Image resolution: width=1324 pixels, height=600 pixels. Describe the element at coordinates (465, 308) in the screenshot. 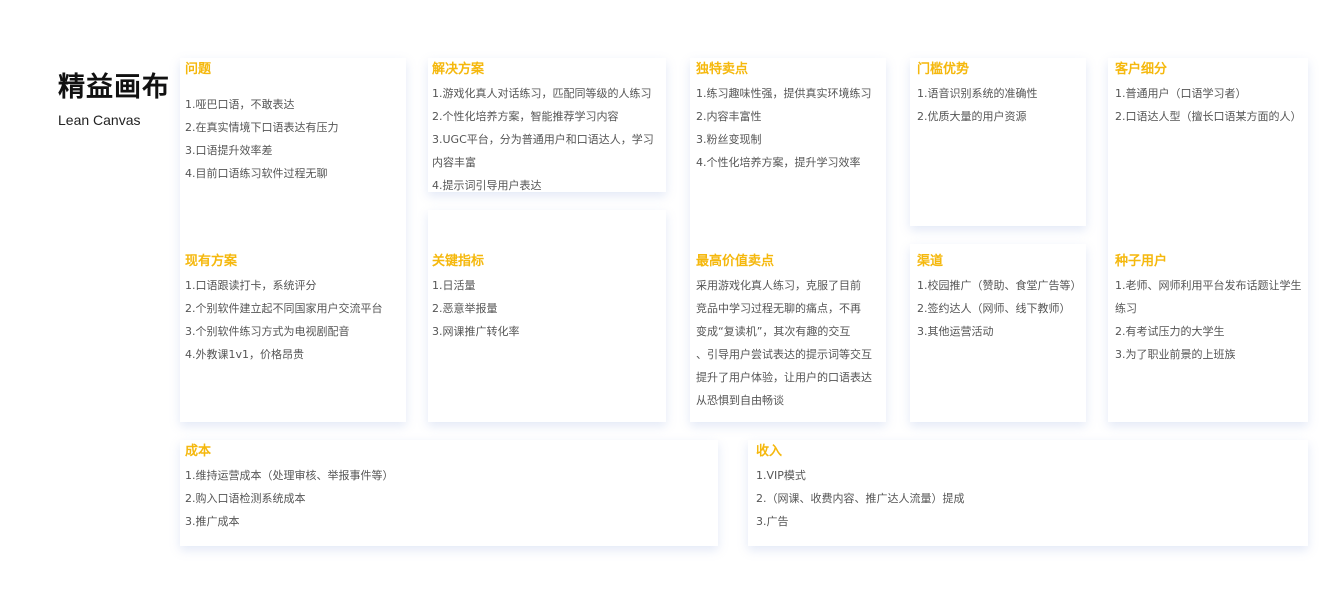

I see `list-item: 2.恶意举报量` at that location.